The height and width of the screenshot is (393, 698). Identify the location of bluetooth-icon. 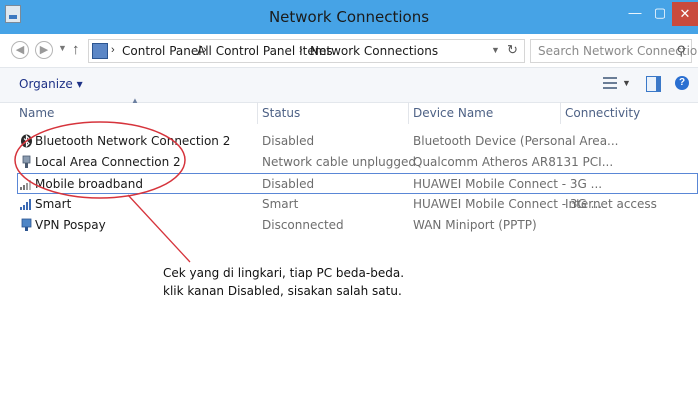
(26, 141).